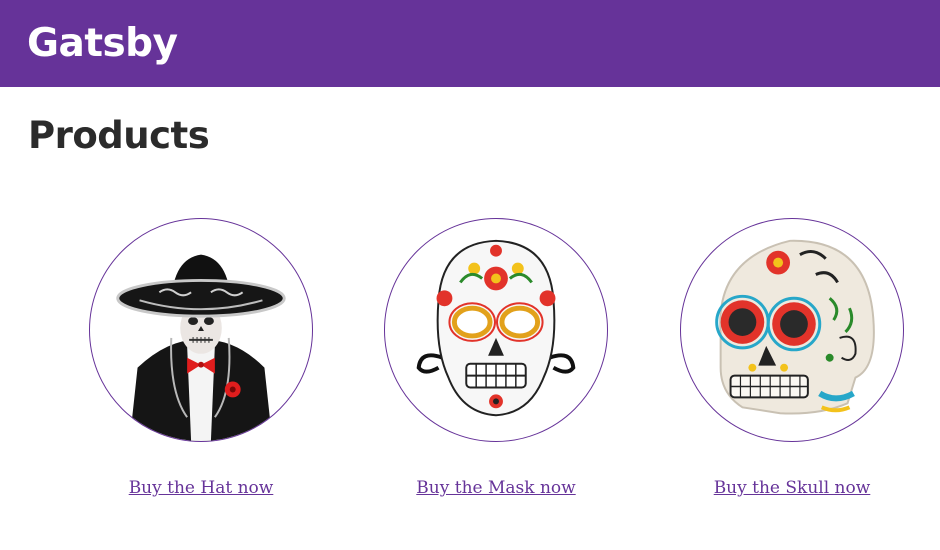 The width and height of the screenshot is (940, 550). I want to click on buy-mask-link: Buy the Mask now, so click(496, 488).